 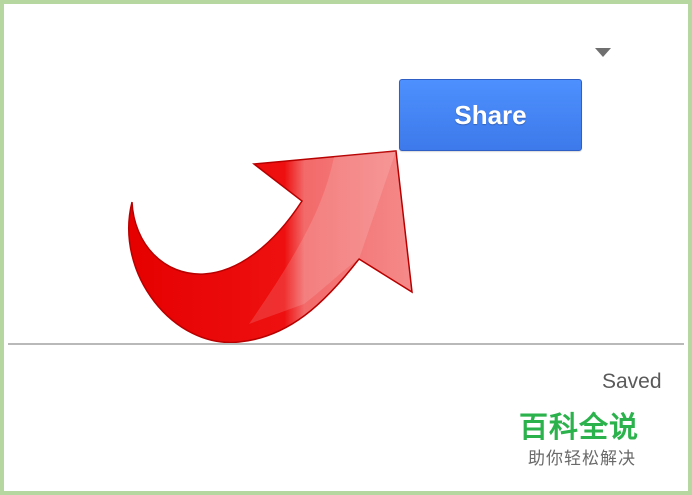 I want to click on watermark-subtitle: 助你轻松解决, so click(x=582, y=459).